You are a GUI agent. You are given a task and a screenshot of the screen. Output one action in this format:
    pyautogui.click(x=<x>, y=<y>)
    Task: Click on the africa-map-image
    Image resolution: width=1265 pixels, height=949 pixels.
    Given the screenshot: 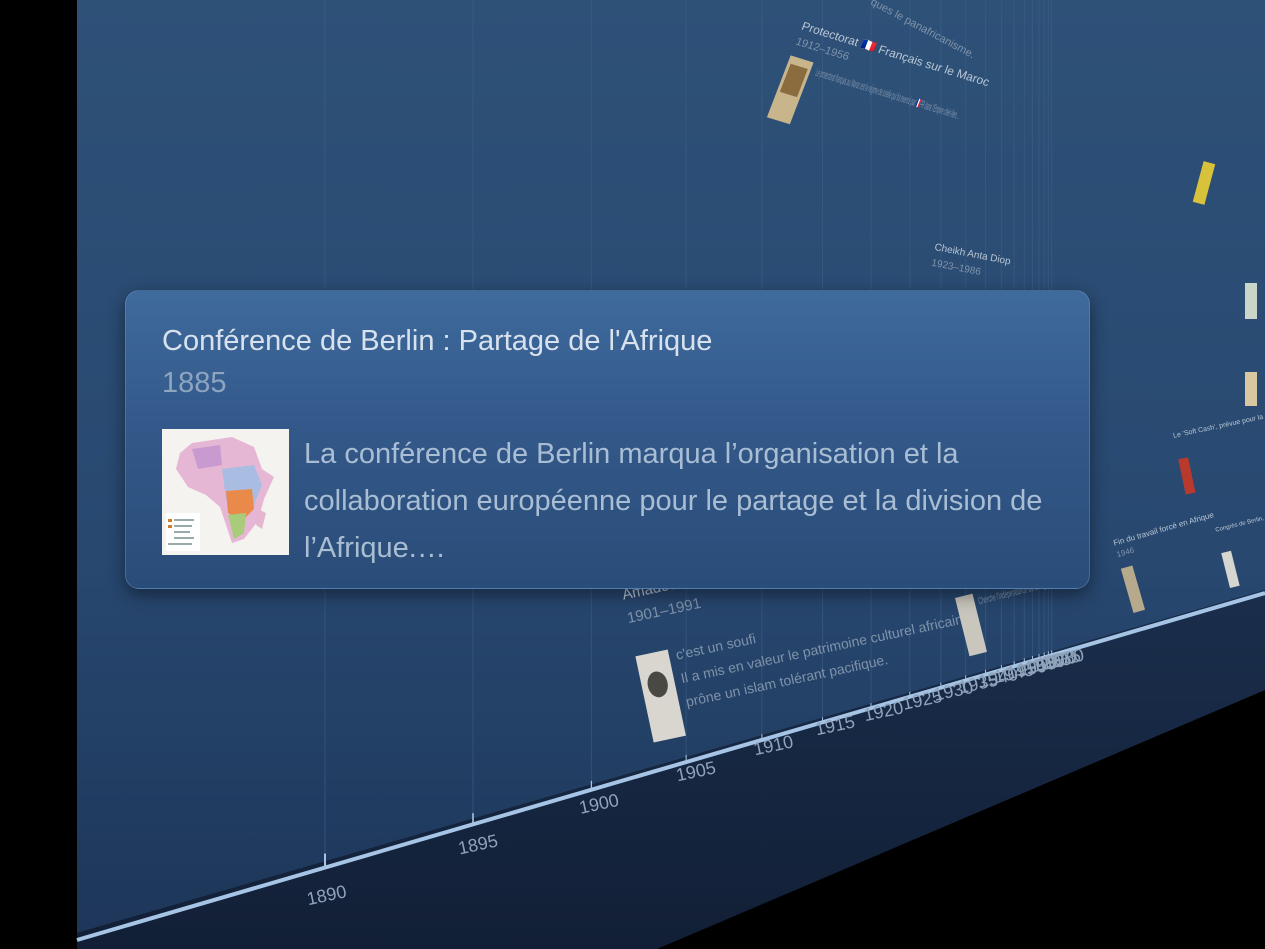 What is the action you would take?
    pyautogui.click(x=225, y=492)
    